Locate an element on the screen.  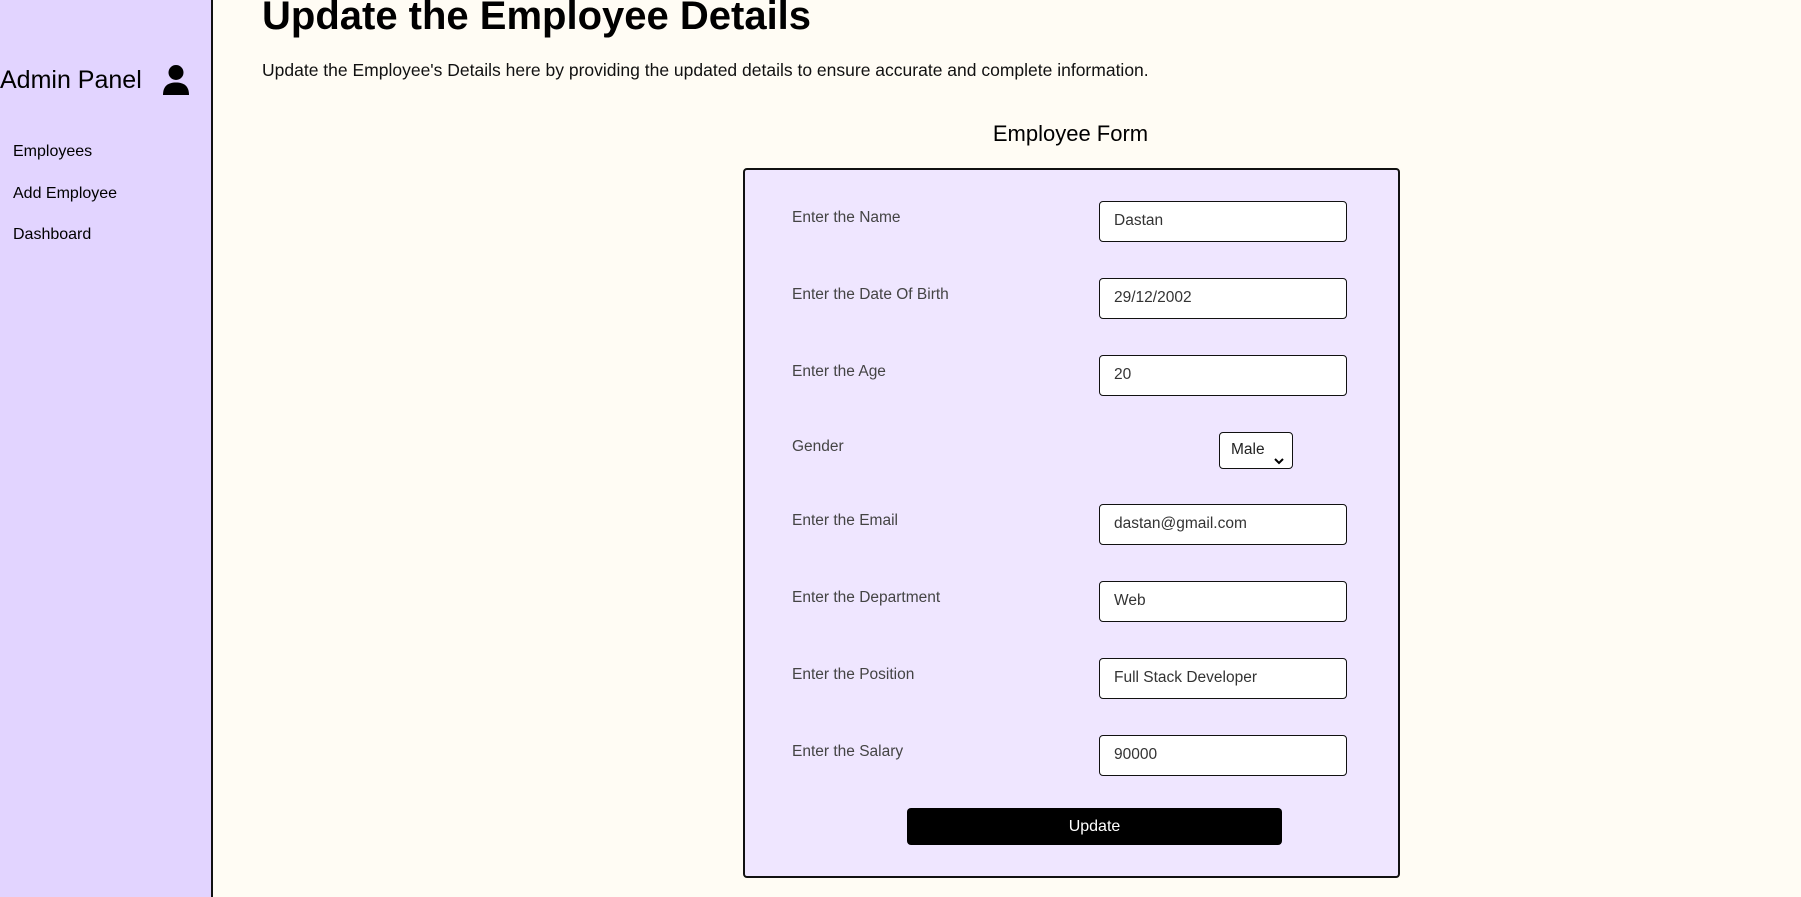
email-input: dastan@gmail.com is located at coordinates (1223, 524).